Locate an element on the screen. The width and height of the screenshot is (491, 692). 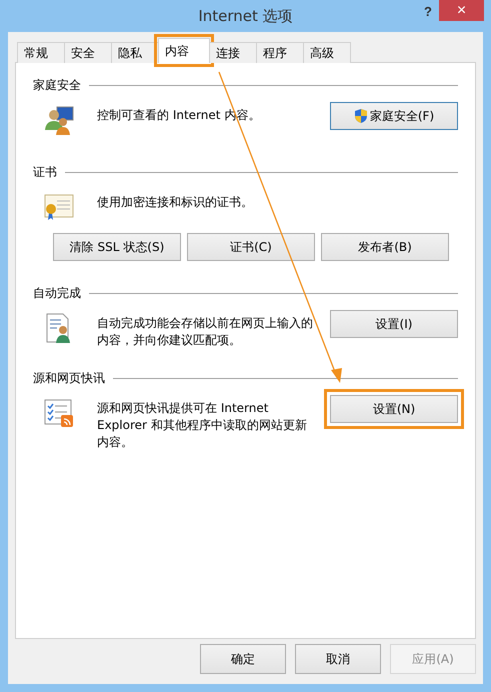
description-text: 自动完成功能会存储以前在网页上输入的内容，并向你建议匹配项。 is located at coordinates (205, 332).